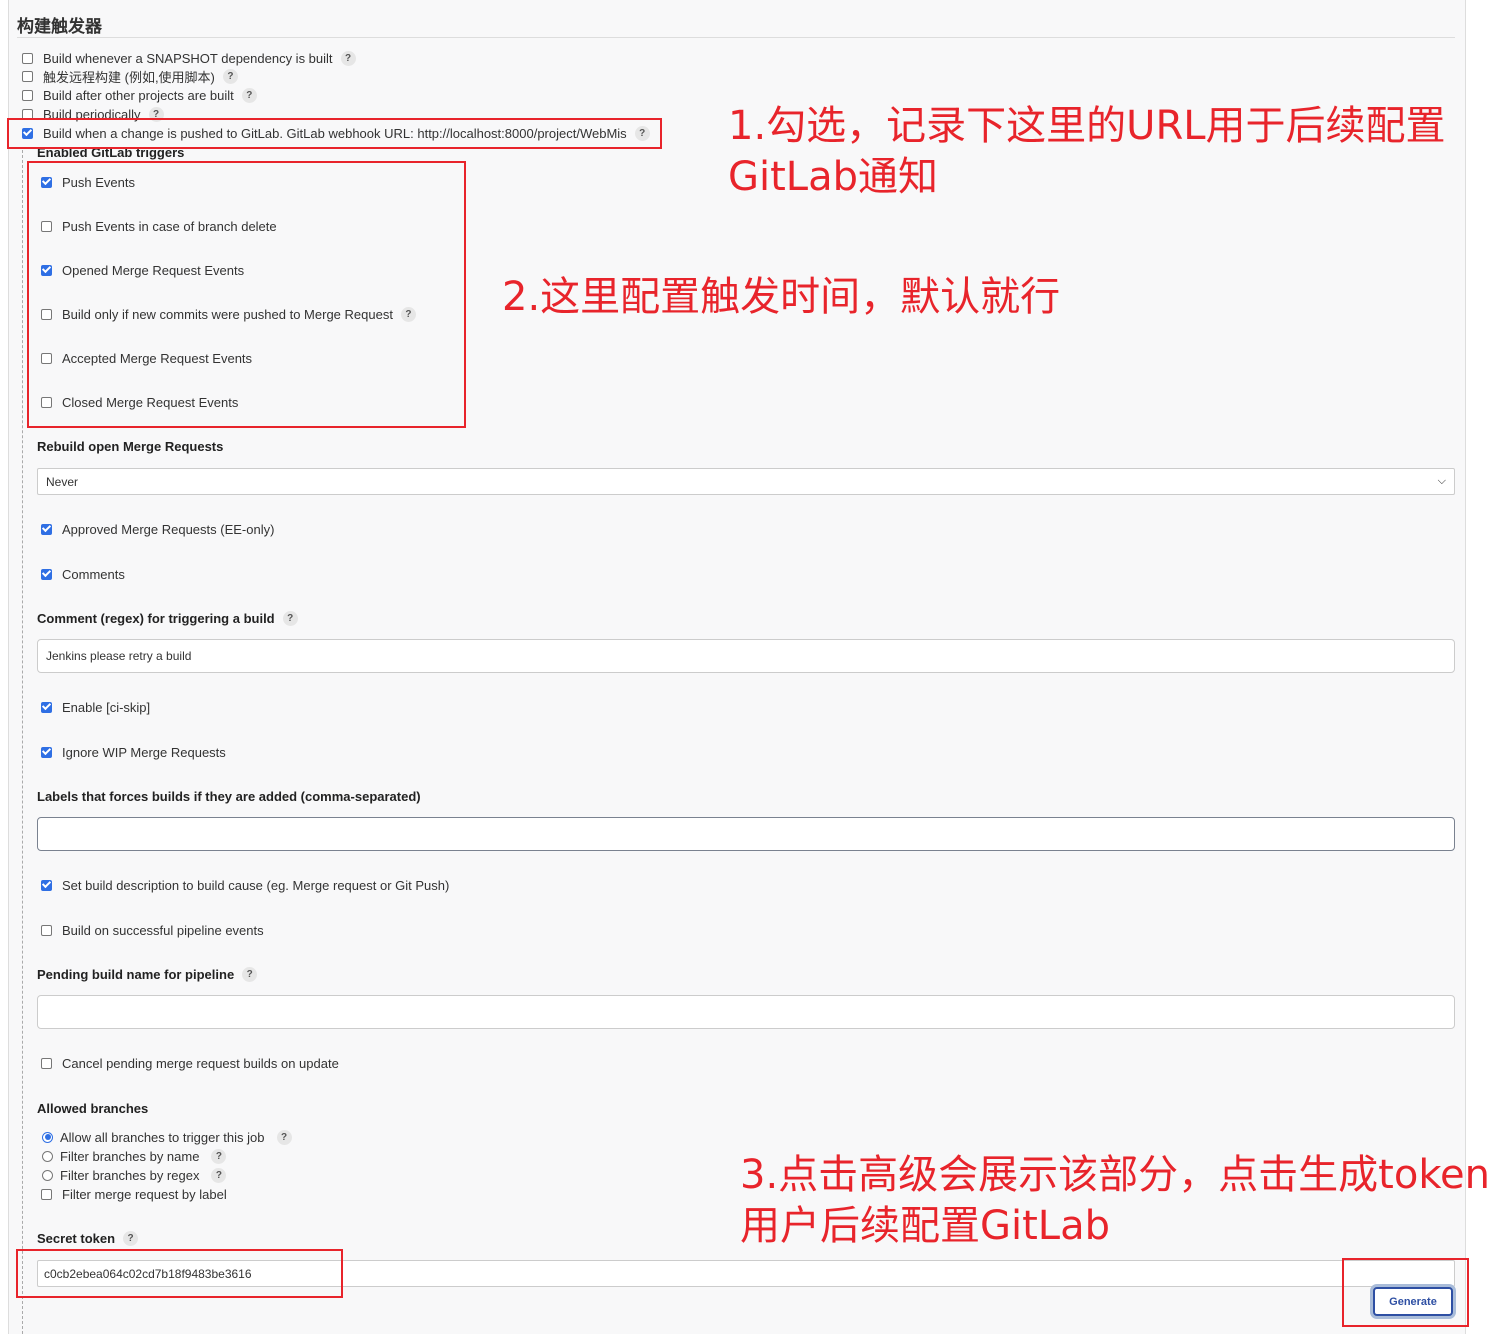 The height and width of the screenshot is (1334, 1502). What do you see at coordinates (746, 834) in the screenshot?
I see `labels-input` at bounding box center [746, 834].